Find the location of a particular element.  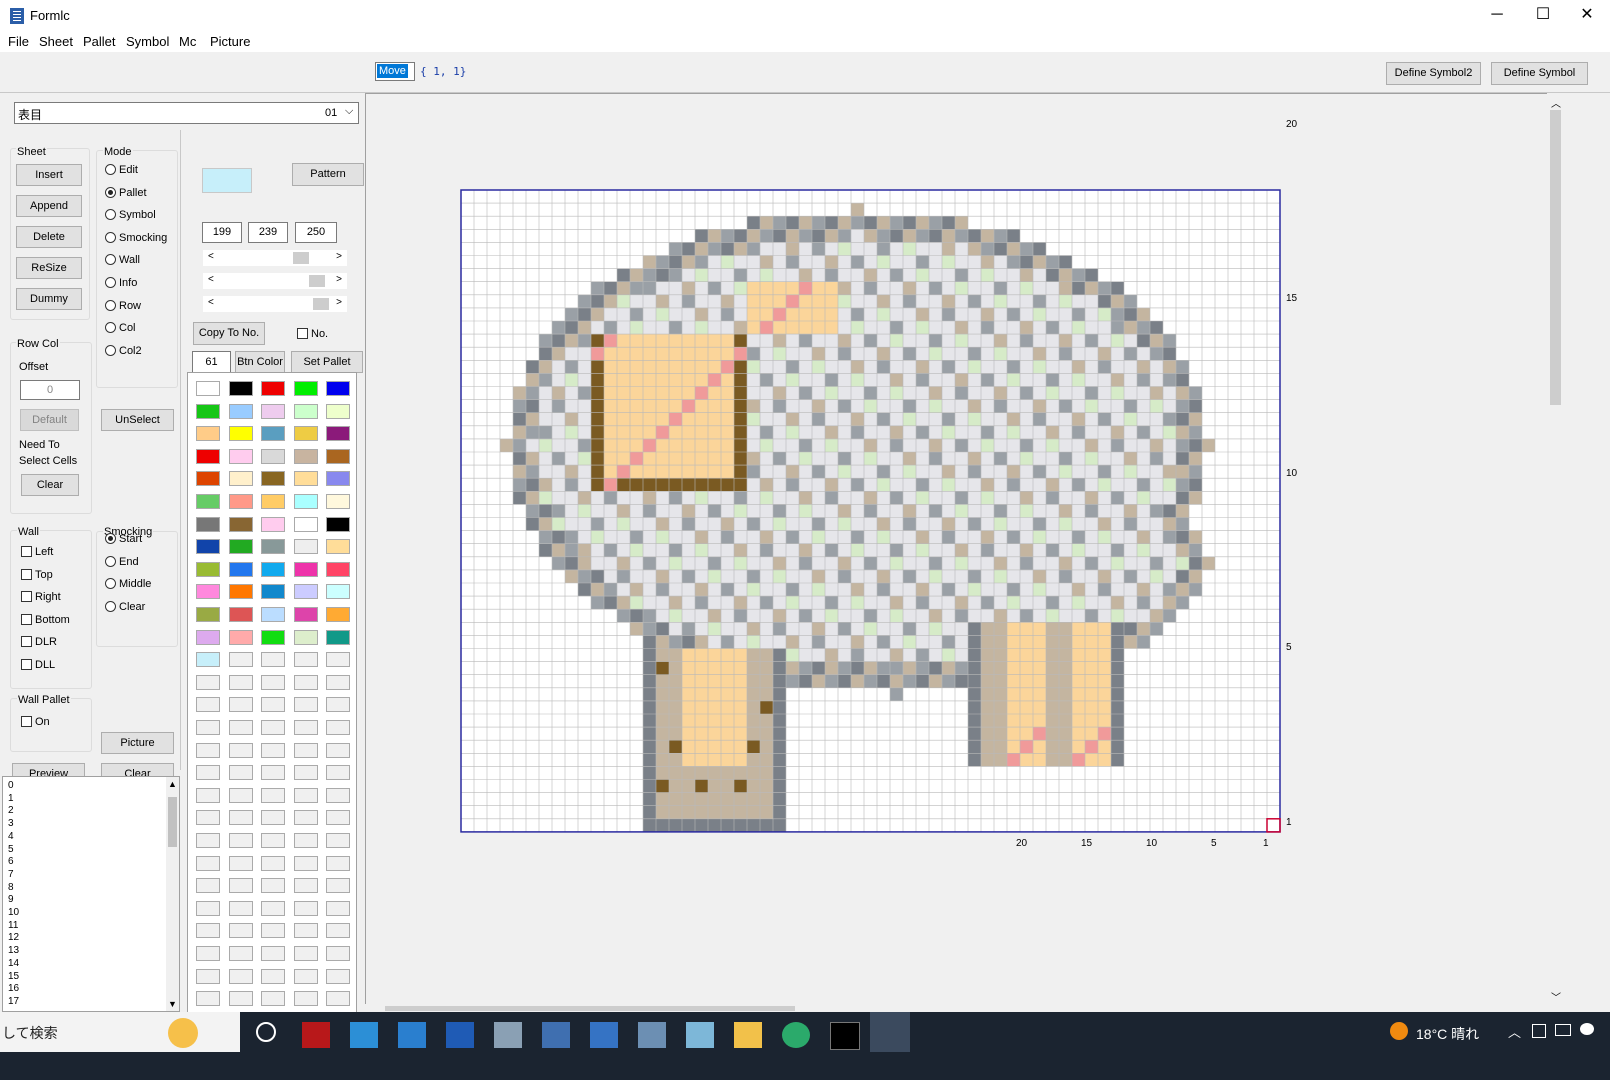

smocking-radio-start: Start is located at coordinates (123, 539).